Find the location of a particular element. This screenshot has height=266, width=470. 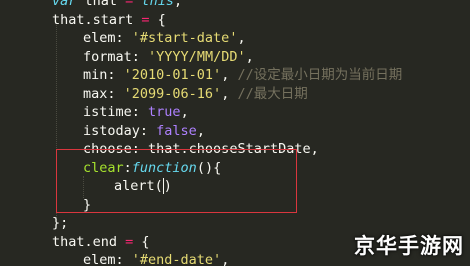

code-token: min is located at coordinates (95, 75).